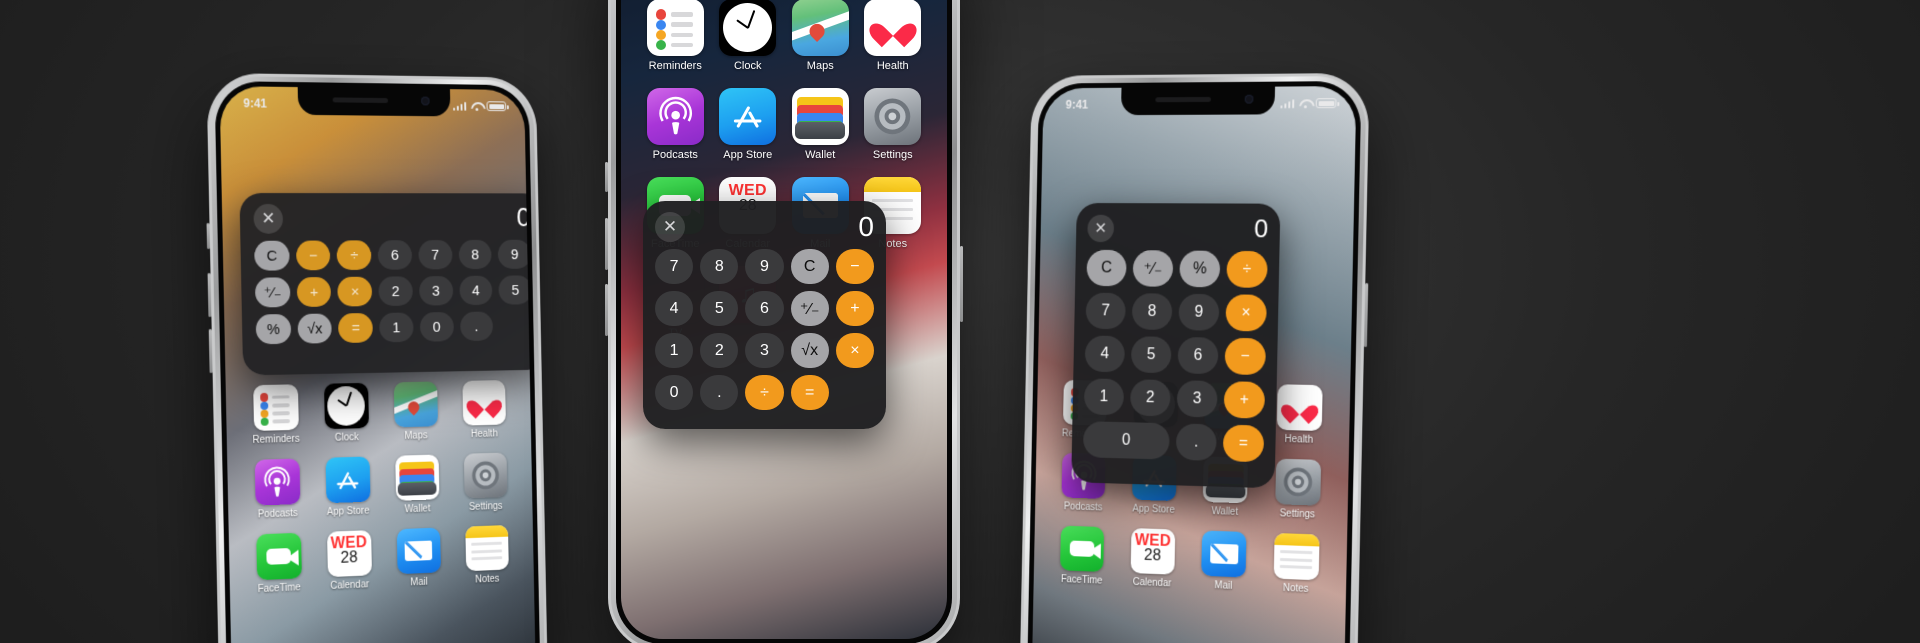 This screenshot has height=643, width=1920. What do you see at coordinates (1297, 514) in the screenshot?
I see `app-label: Settings` at bounding box center [1297, 514].